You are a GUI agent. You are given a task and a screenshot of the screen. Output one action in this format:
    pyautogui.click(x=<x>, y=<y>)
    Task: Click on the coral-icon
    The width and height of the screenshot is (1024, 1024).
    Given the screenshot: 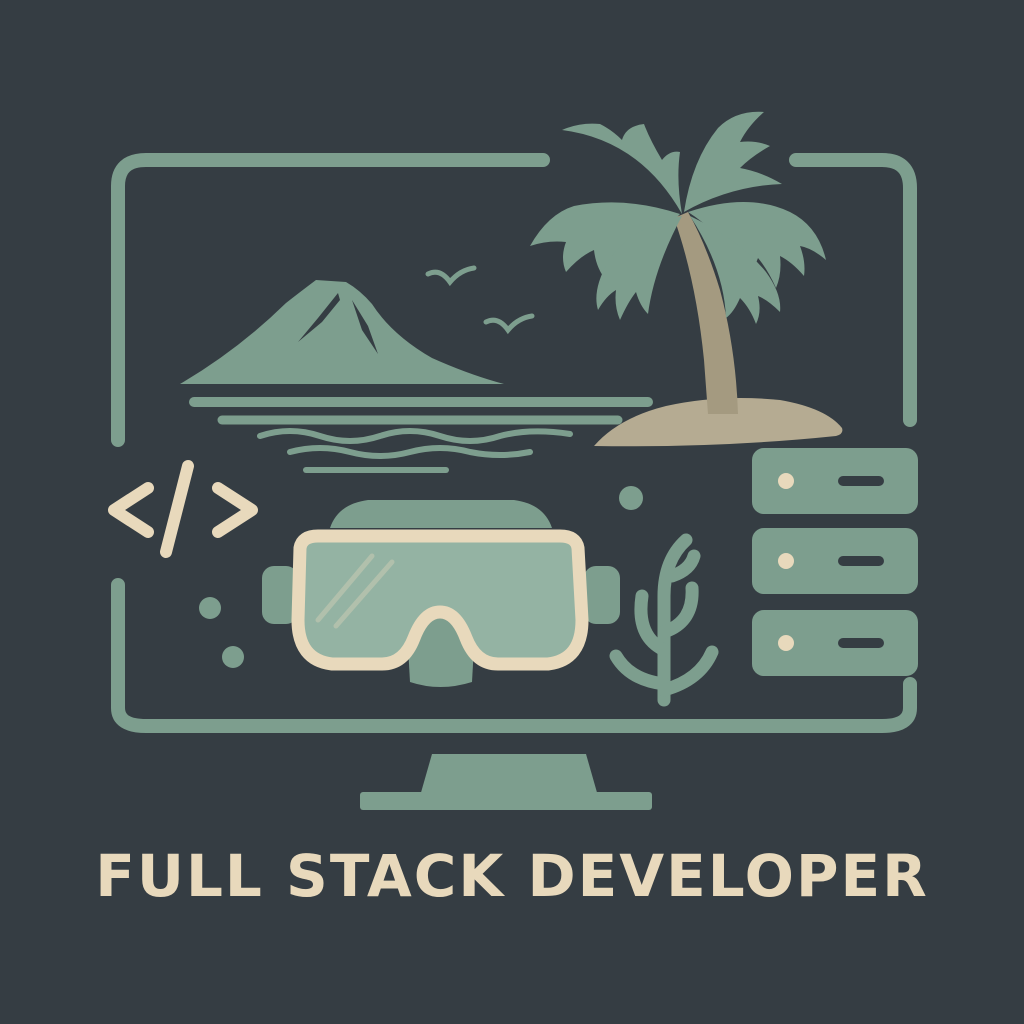 What is the action you would take?
    pyautogui.click(x=664, y=620)
    